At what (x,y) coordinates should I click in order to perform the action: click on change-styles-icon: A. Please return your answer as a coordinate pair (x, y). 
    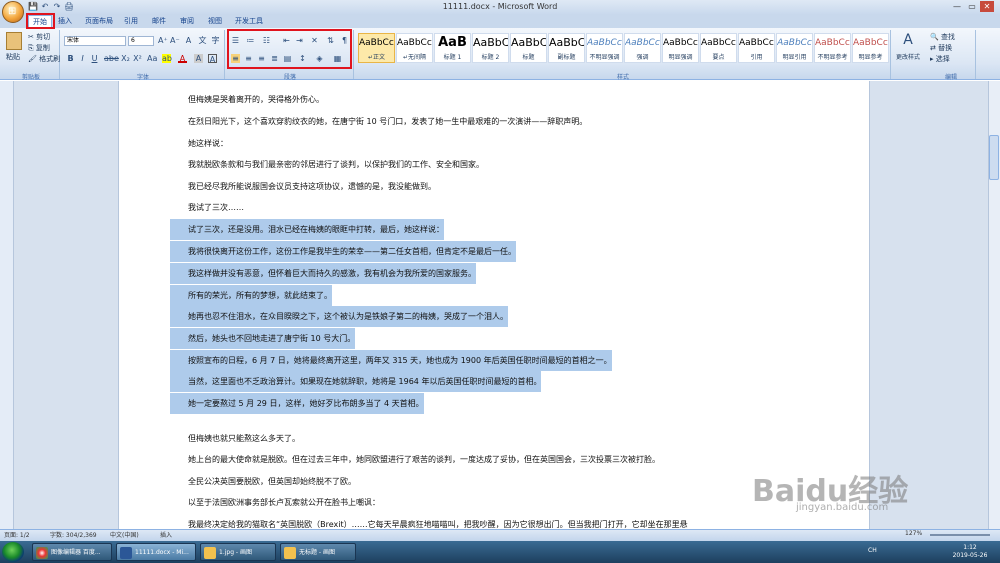
    Looking at the image, I should click on (908, 40).